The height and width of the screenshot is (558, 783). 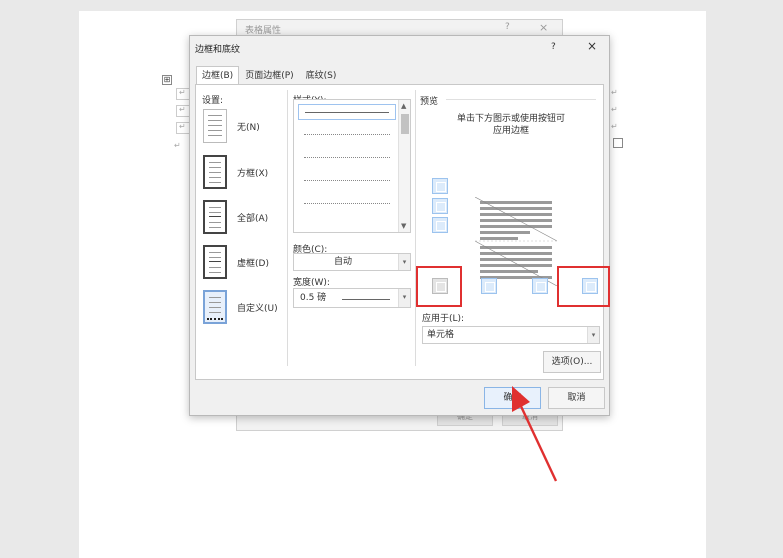 I want to click on preview-label: 预览, so click(x=429, y=102).